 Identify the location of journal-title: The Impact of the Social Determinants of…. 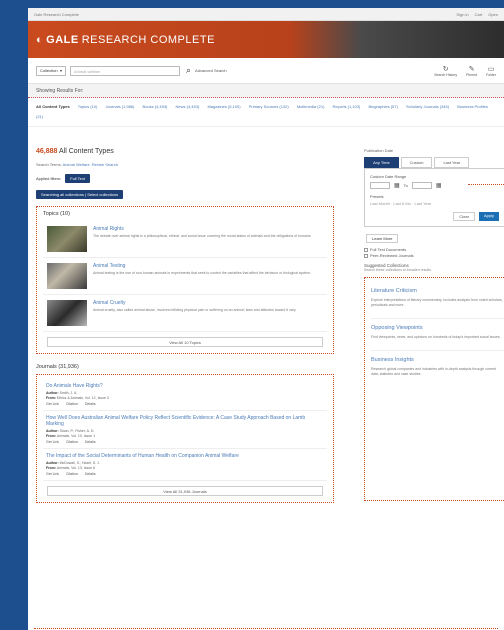
(185, 456).